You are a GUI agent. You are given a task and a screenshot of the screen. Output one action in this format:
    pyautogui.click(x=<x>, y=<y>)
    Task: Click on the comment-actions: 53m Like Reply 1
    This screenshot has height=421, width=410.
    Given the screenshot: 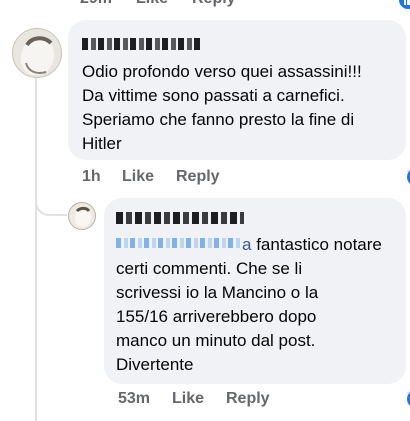 What is the action you would take?
    pyautogui.click(x=264, y=400)
    